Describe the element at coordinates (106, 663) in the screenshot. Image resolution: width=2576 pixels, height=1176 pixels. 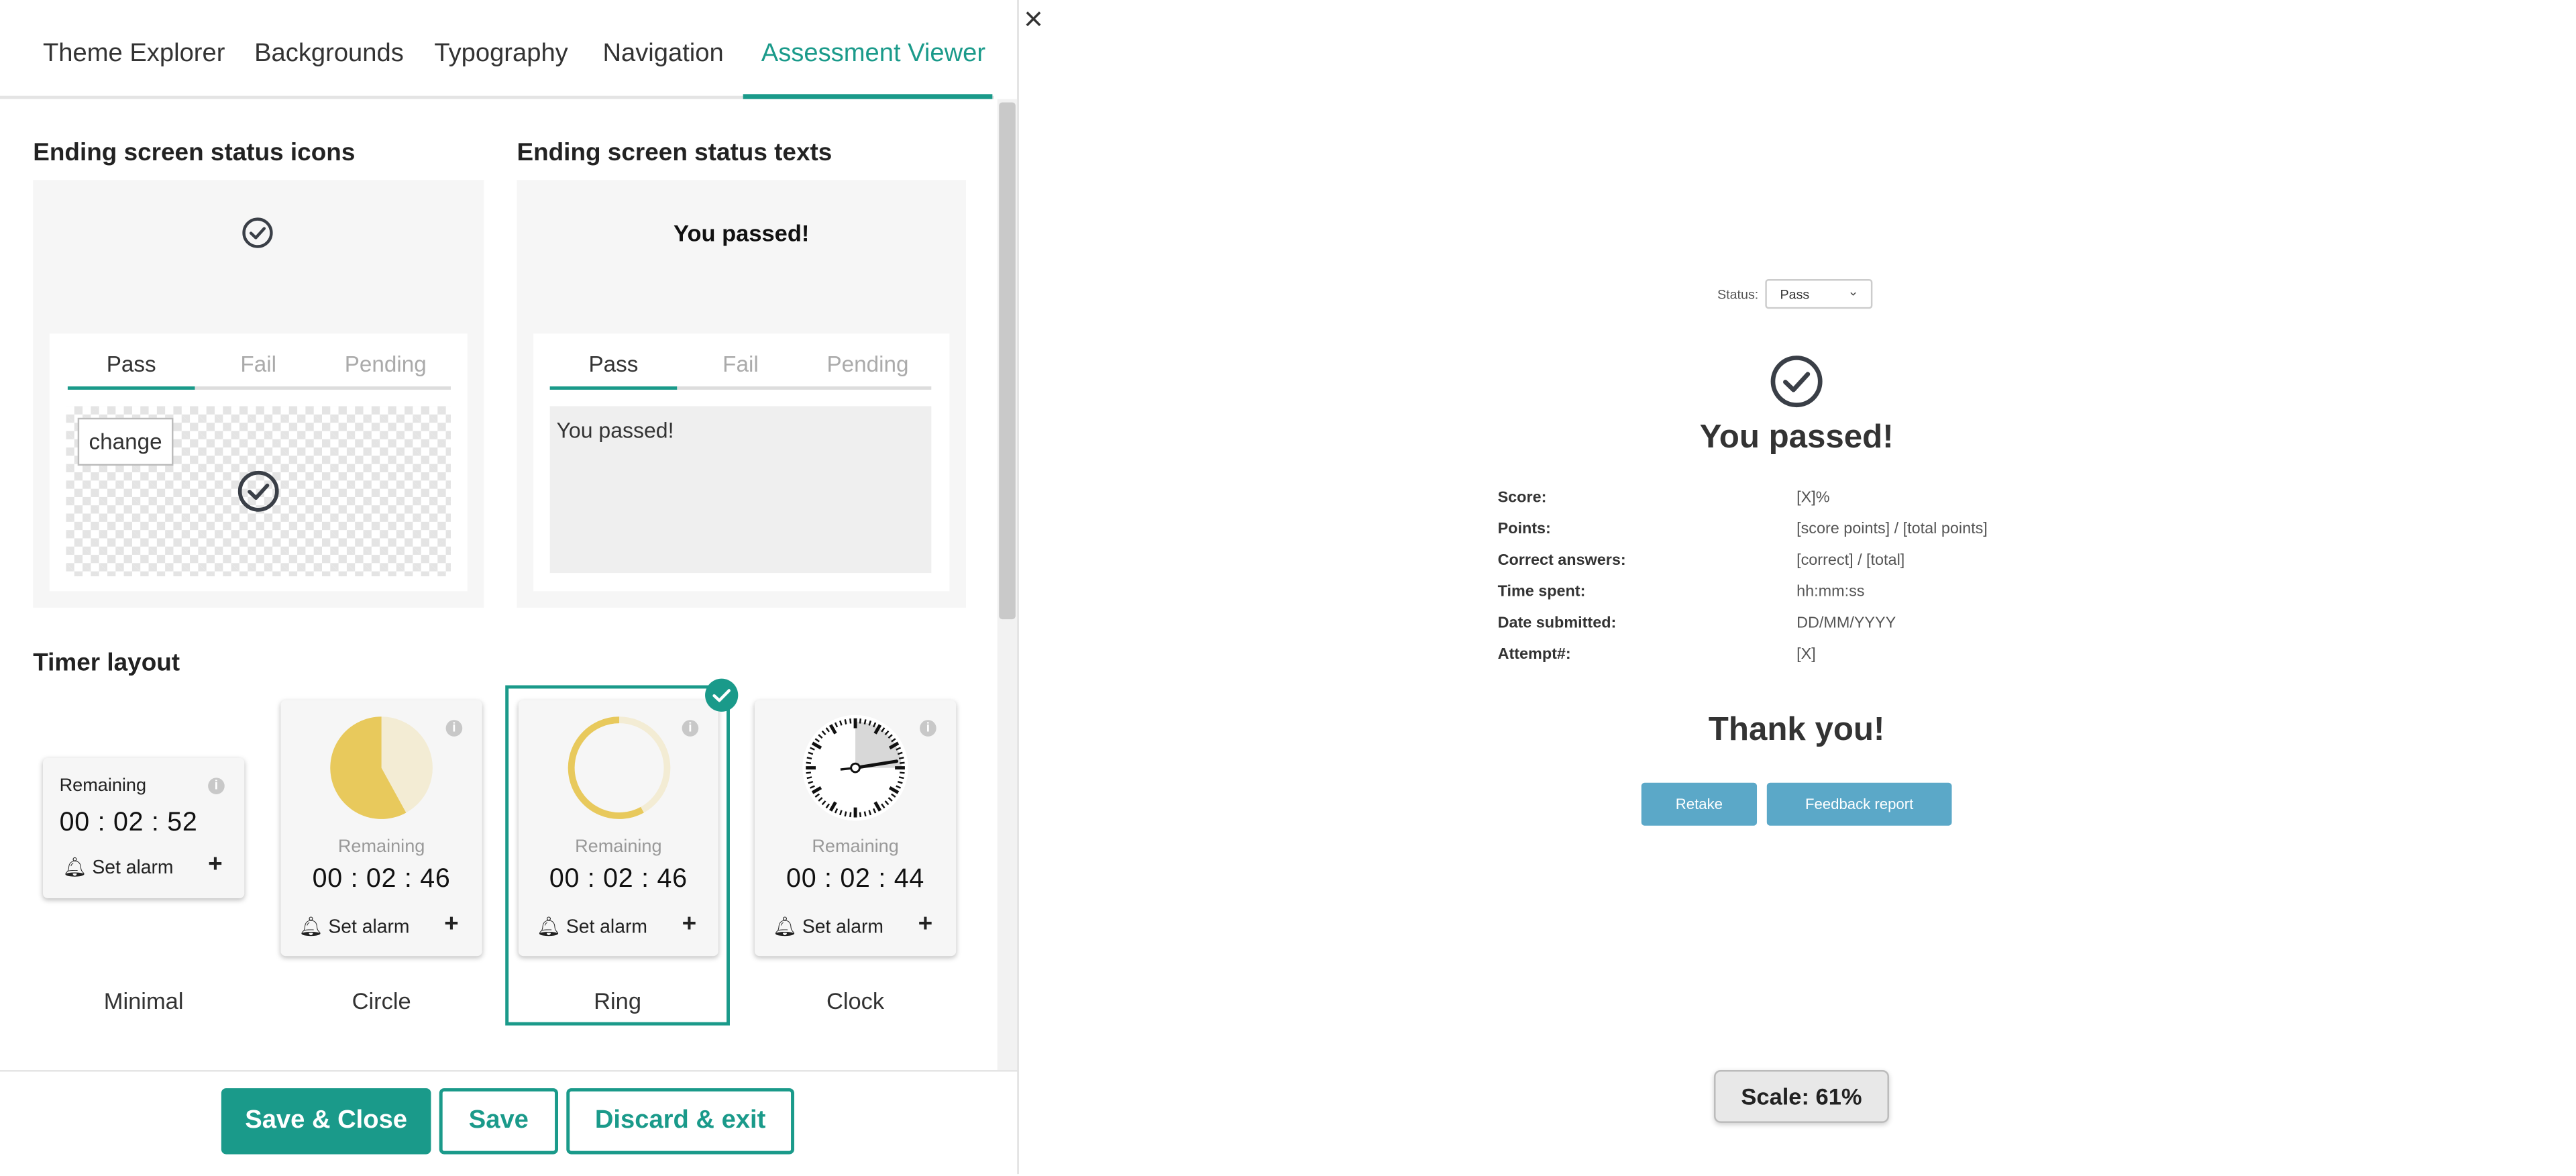
I see `timer-layout-title: Timer layout` at that location.